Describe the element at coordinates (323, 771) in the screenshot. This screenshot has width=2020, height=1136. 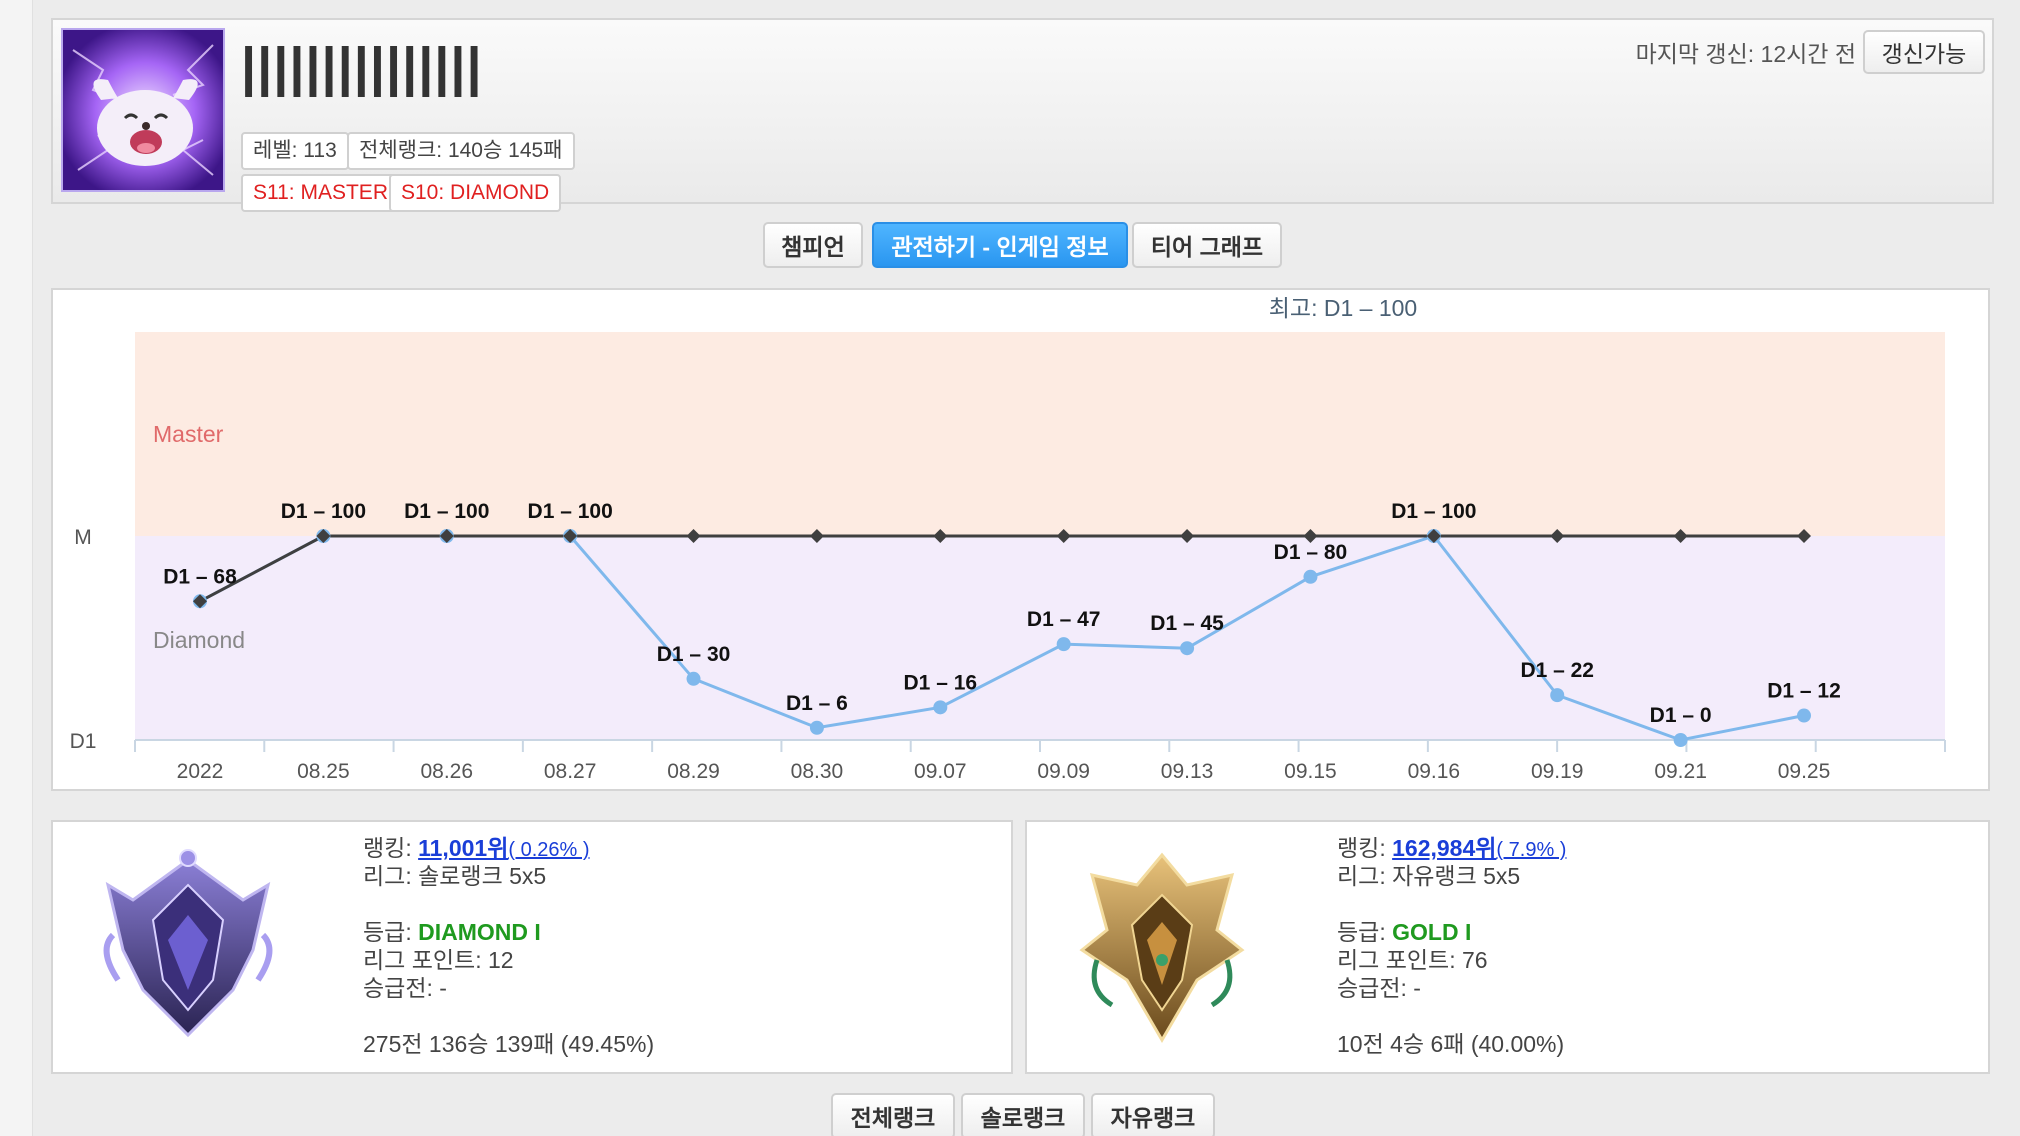
I see `x-tick-label: 08.25` at that location.